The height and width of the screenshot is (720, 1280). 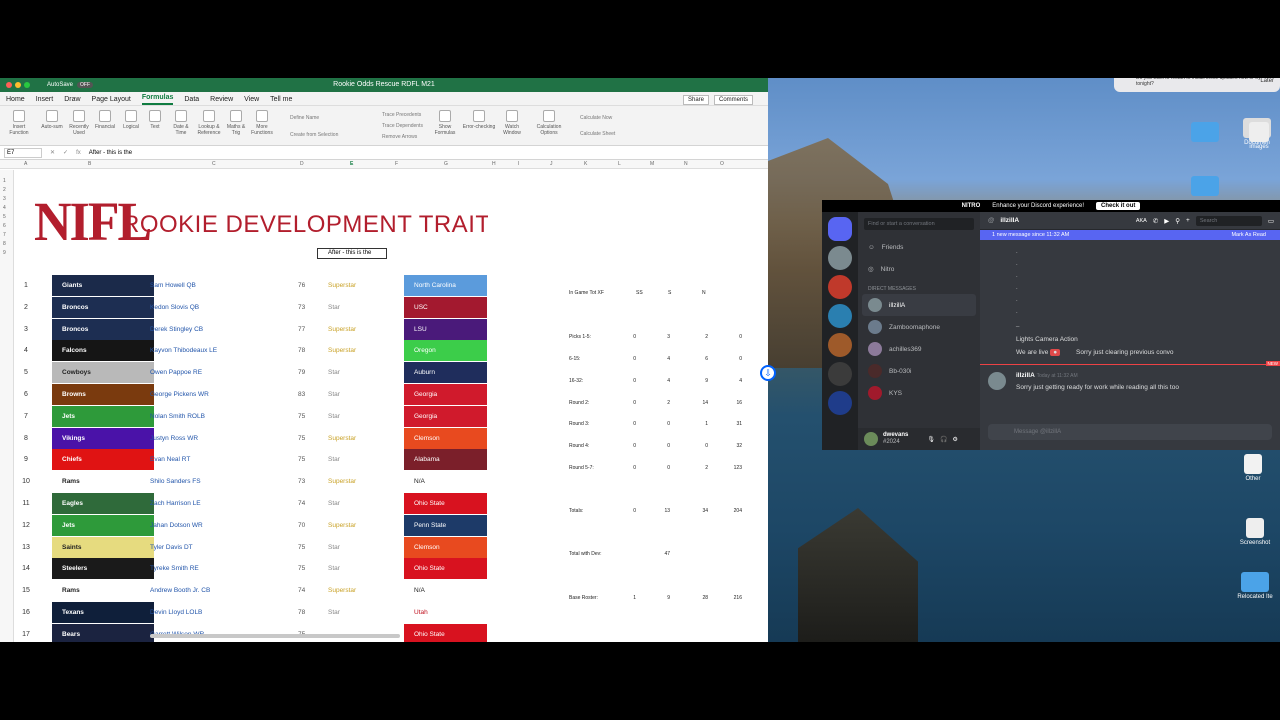 I want to click on stats-header: SS, so click(x=639, y=293).